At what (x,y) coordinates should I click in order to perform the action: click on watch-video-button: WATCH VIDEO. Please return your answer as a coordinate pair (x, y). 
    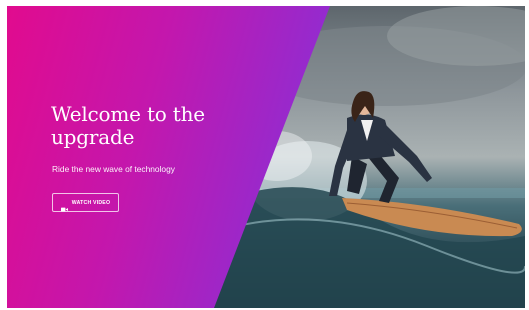
    Looking at the image, I should click on (85, 202).